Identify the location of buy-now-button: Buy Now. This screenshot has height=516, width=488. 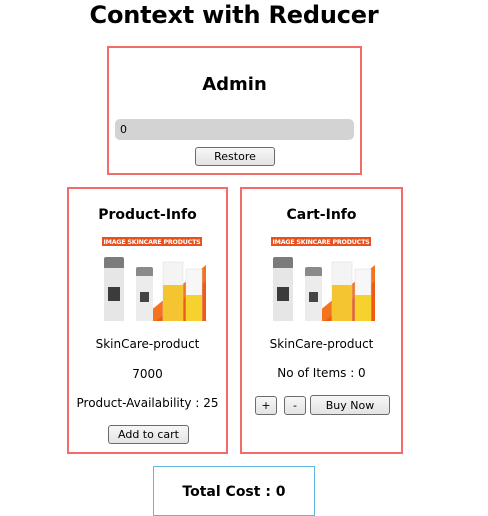
(350, 405).